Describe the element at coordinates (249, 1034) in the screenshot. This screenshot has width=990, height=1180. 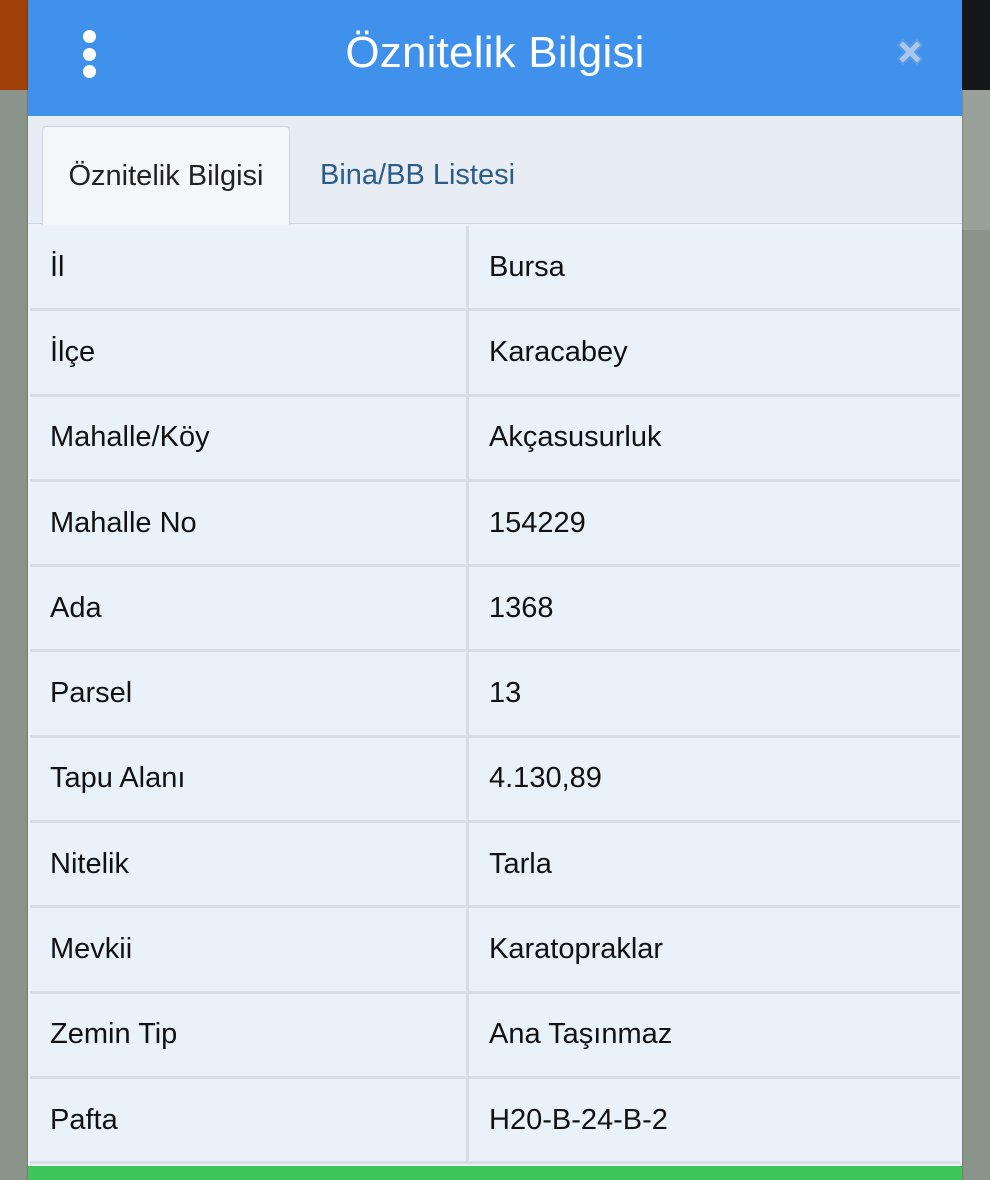
I see `attribute-key: Zemin Tip` at that location.